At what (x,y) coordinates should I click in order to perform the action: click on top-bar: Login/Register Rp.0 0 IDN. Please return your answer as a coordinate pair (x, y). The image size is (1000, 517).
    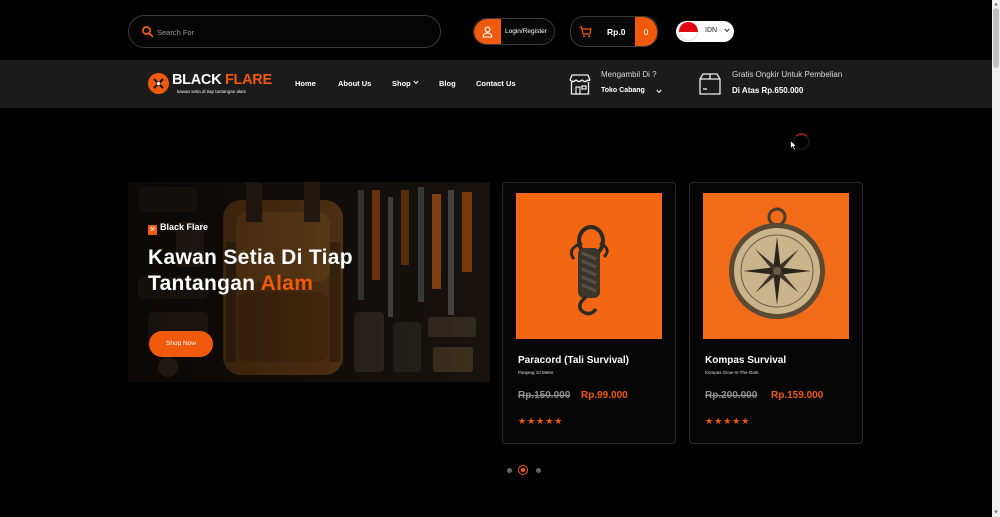
    Looking at the image, I should click on (496, 30).